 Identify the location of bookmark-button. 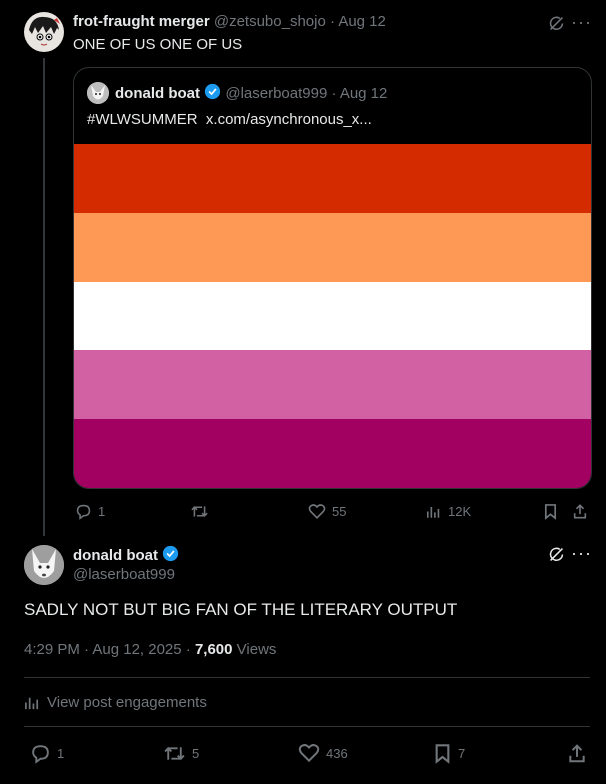
(550, 511).